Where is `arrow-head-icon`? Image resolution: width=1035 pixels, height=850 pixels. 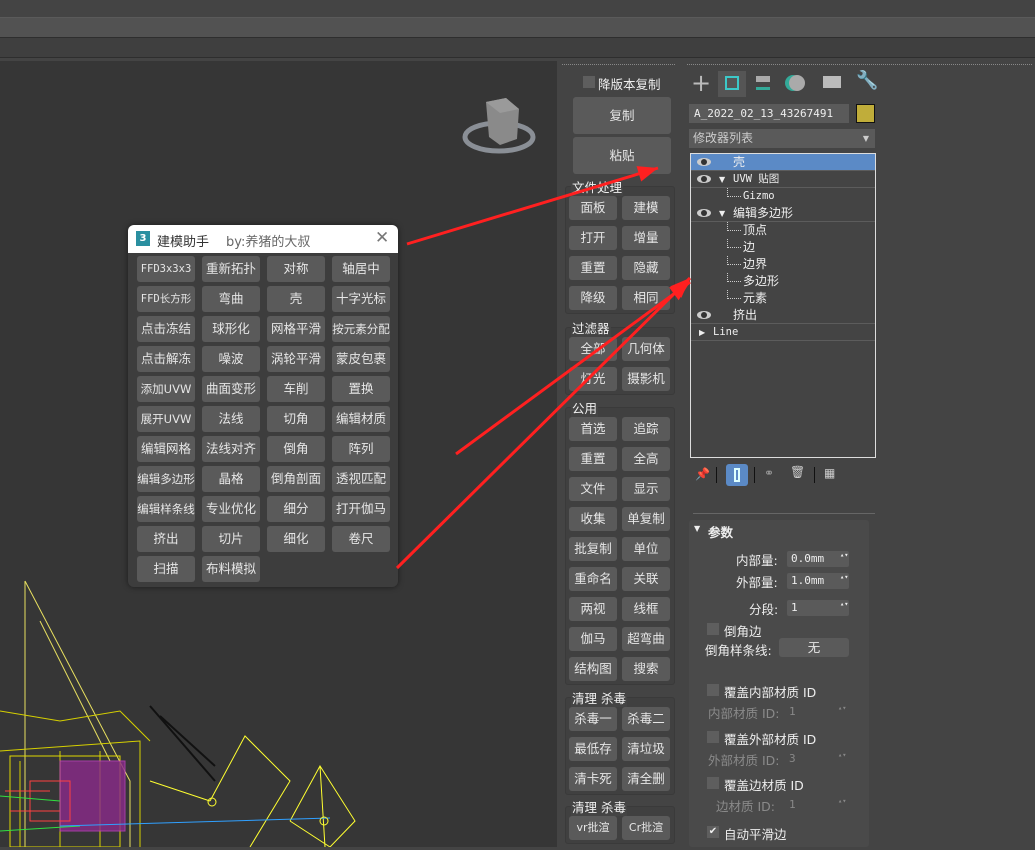 arrow-head-icon is located at coordinates (647, 174).